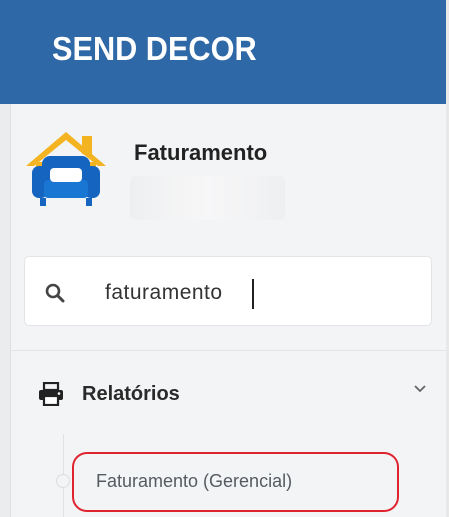 The image size is (449, 517). I want to click on user-subtitle-blurred, so click(207, 198).